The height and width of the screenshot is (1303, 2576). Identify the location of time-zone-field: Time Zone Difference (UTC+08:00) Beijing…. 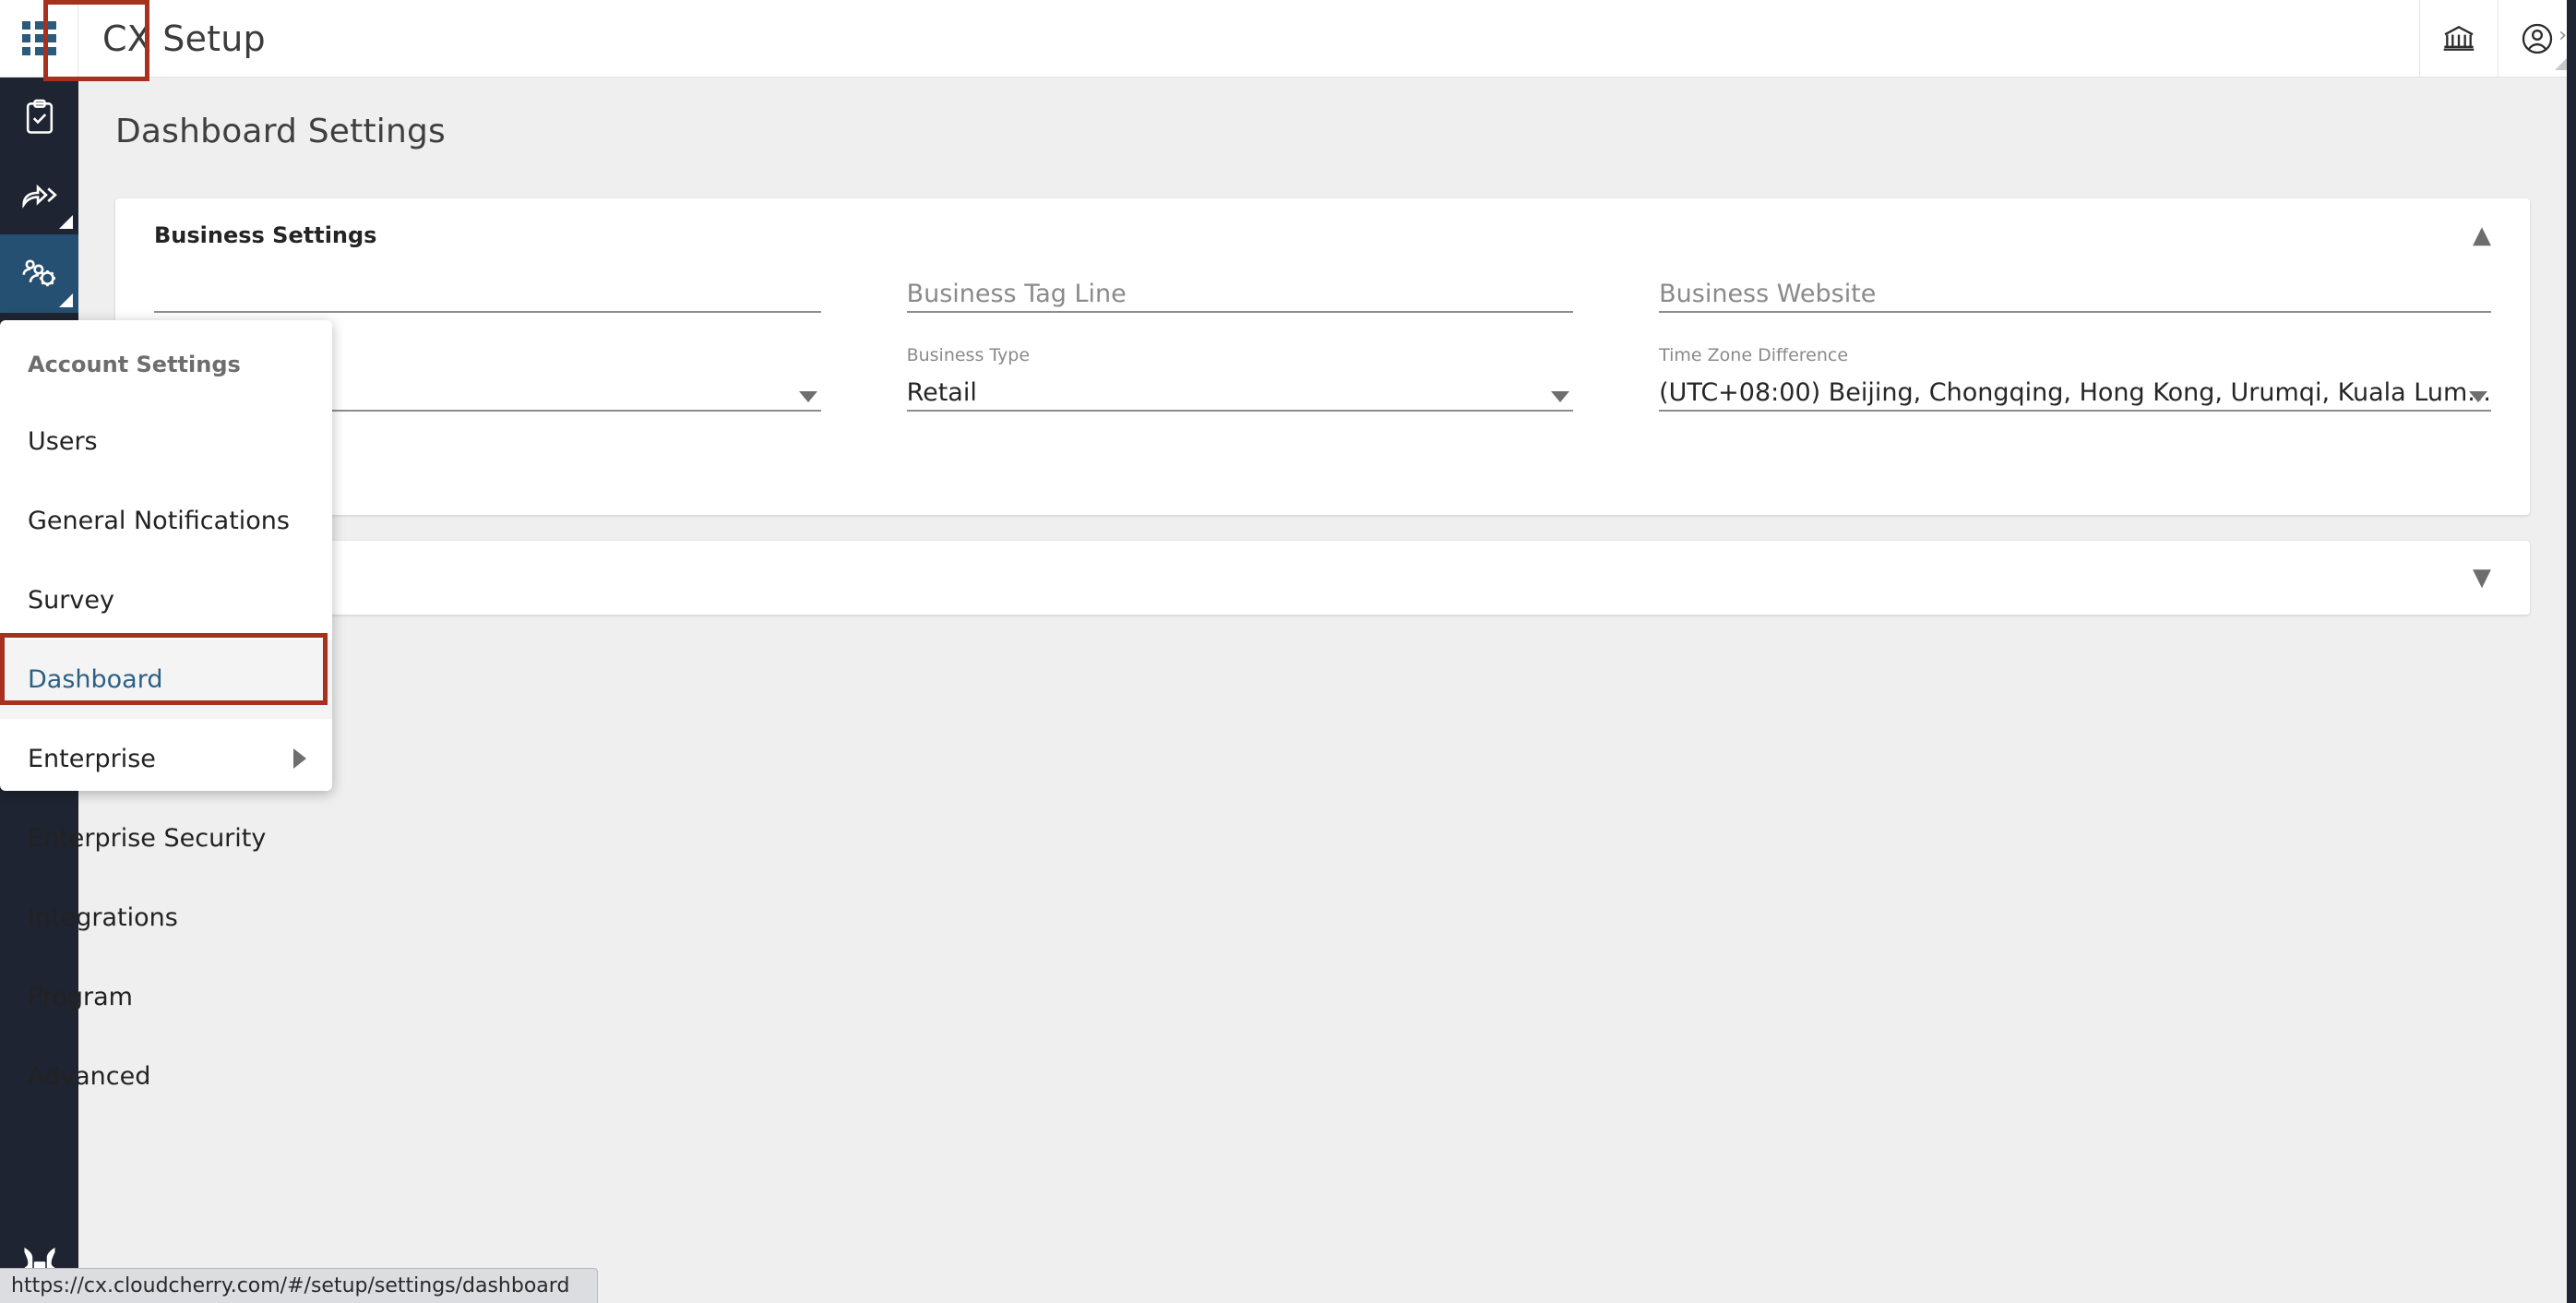
(2075, 378).